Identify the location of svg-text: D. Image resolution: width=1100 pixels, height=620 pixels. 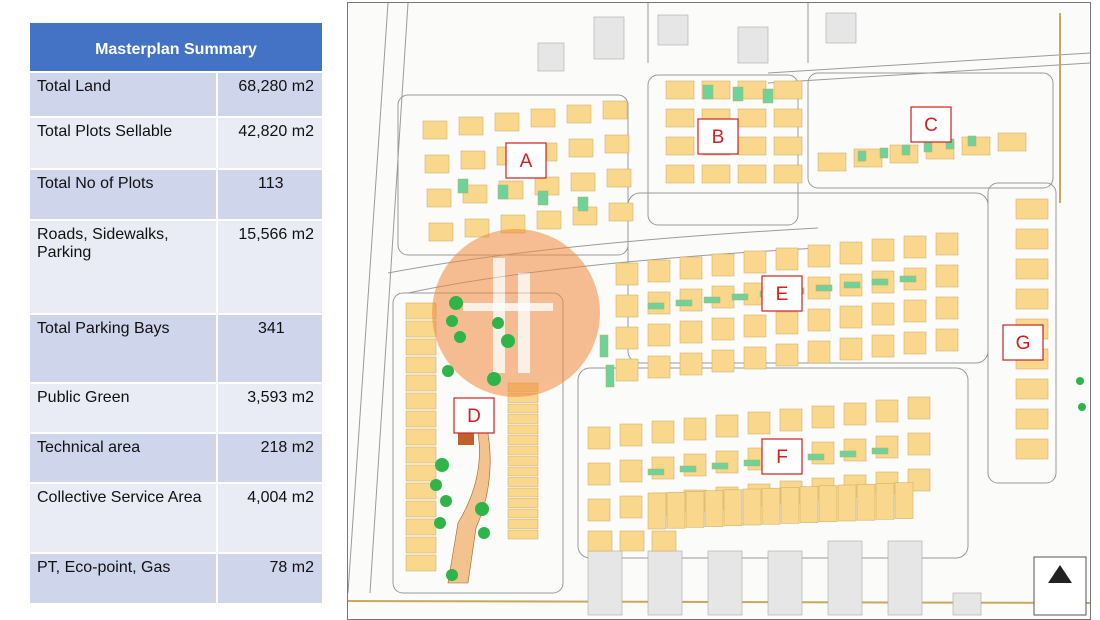
(474, 416).